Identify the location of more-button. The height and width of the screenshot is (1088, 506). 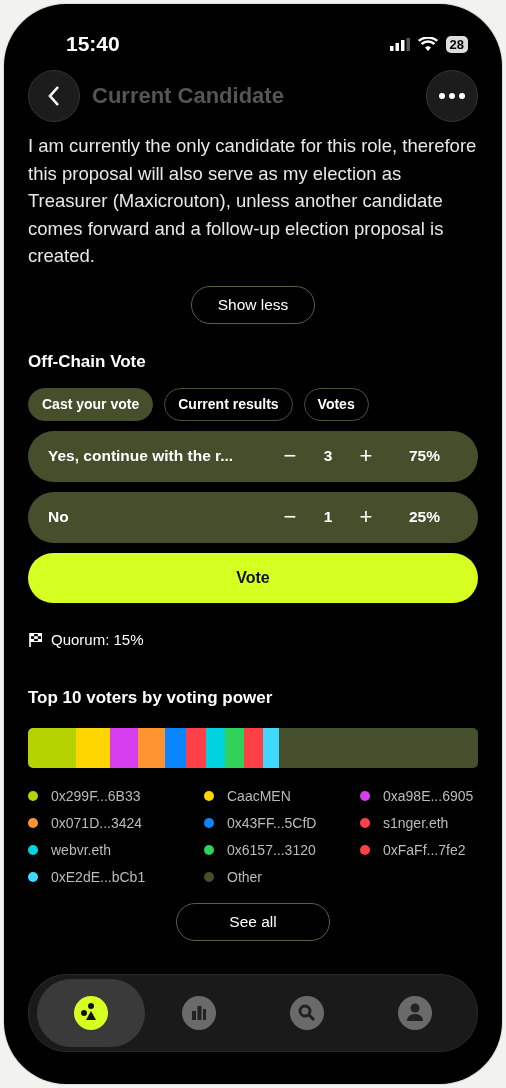
(452, 96).